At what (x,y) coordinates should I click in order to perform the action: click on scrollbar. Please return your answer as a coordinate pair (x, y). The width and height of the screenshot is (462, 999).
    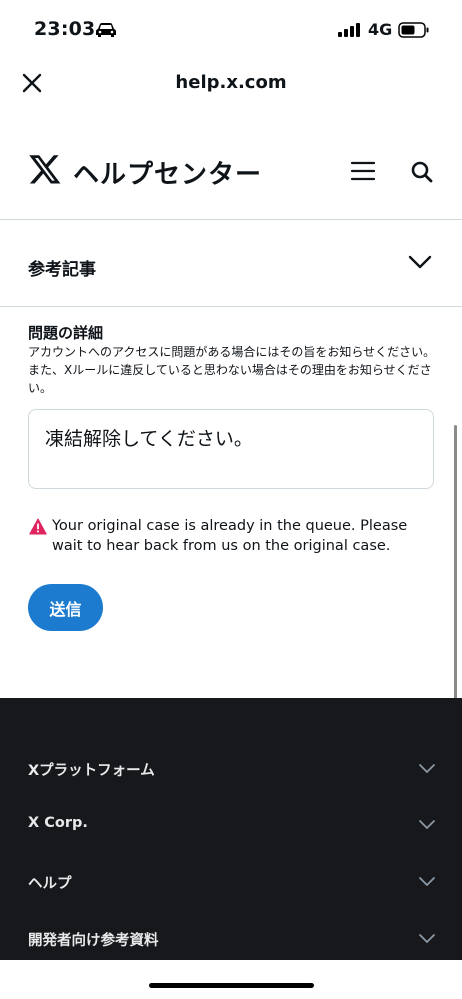
    Looking at the image, I should click on (455, 565).